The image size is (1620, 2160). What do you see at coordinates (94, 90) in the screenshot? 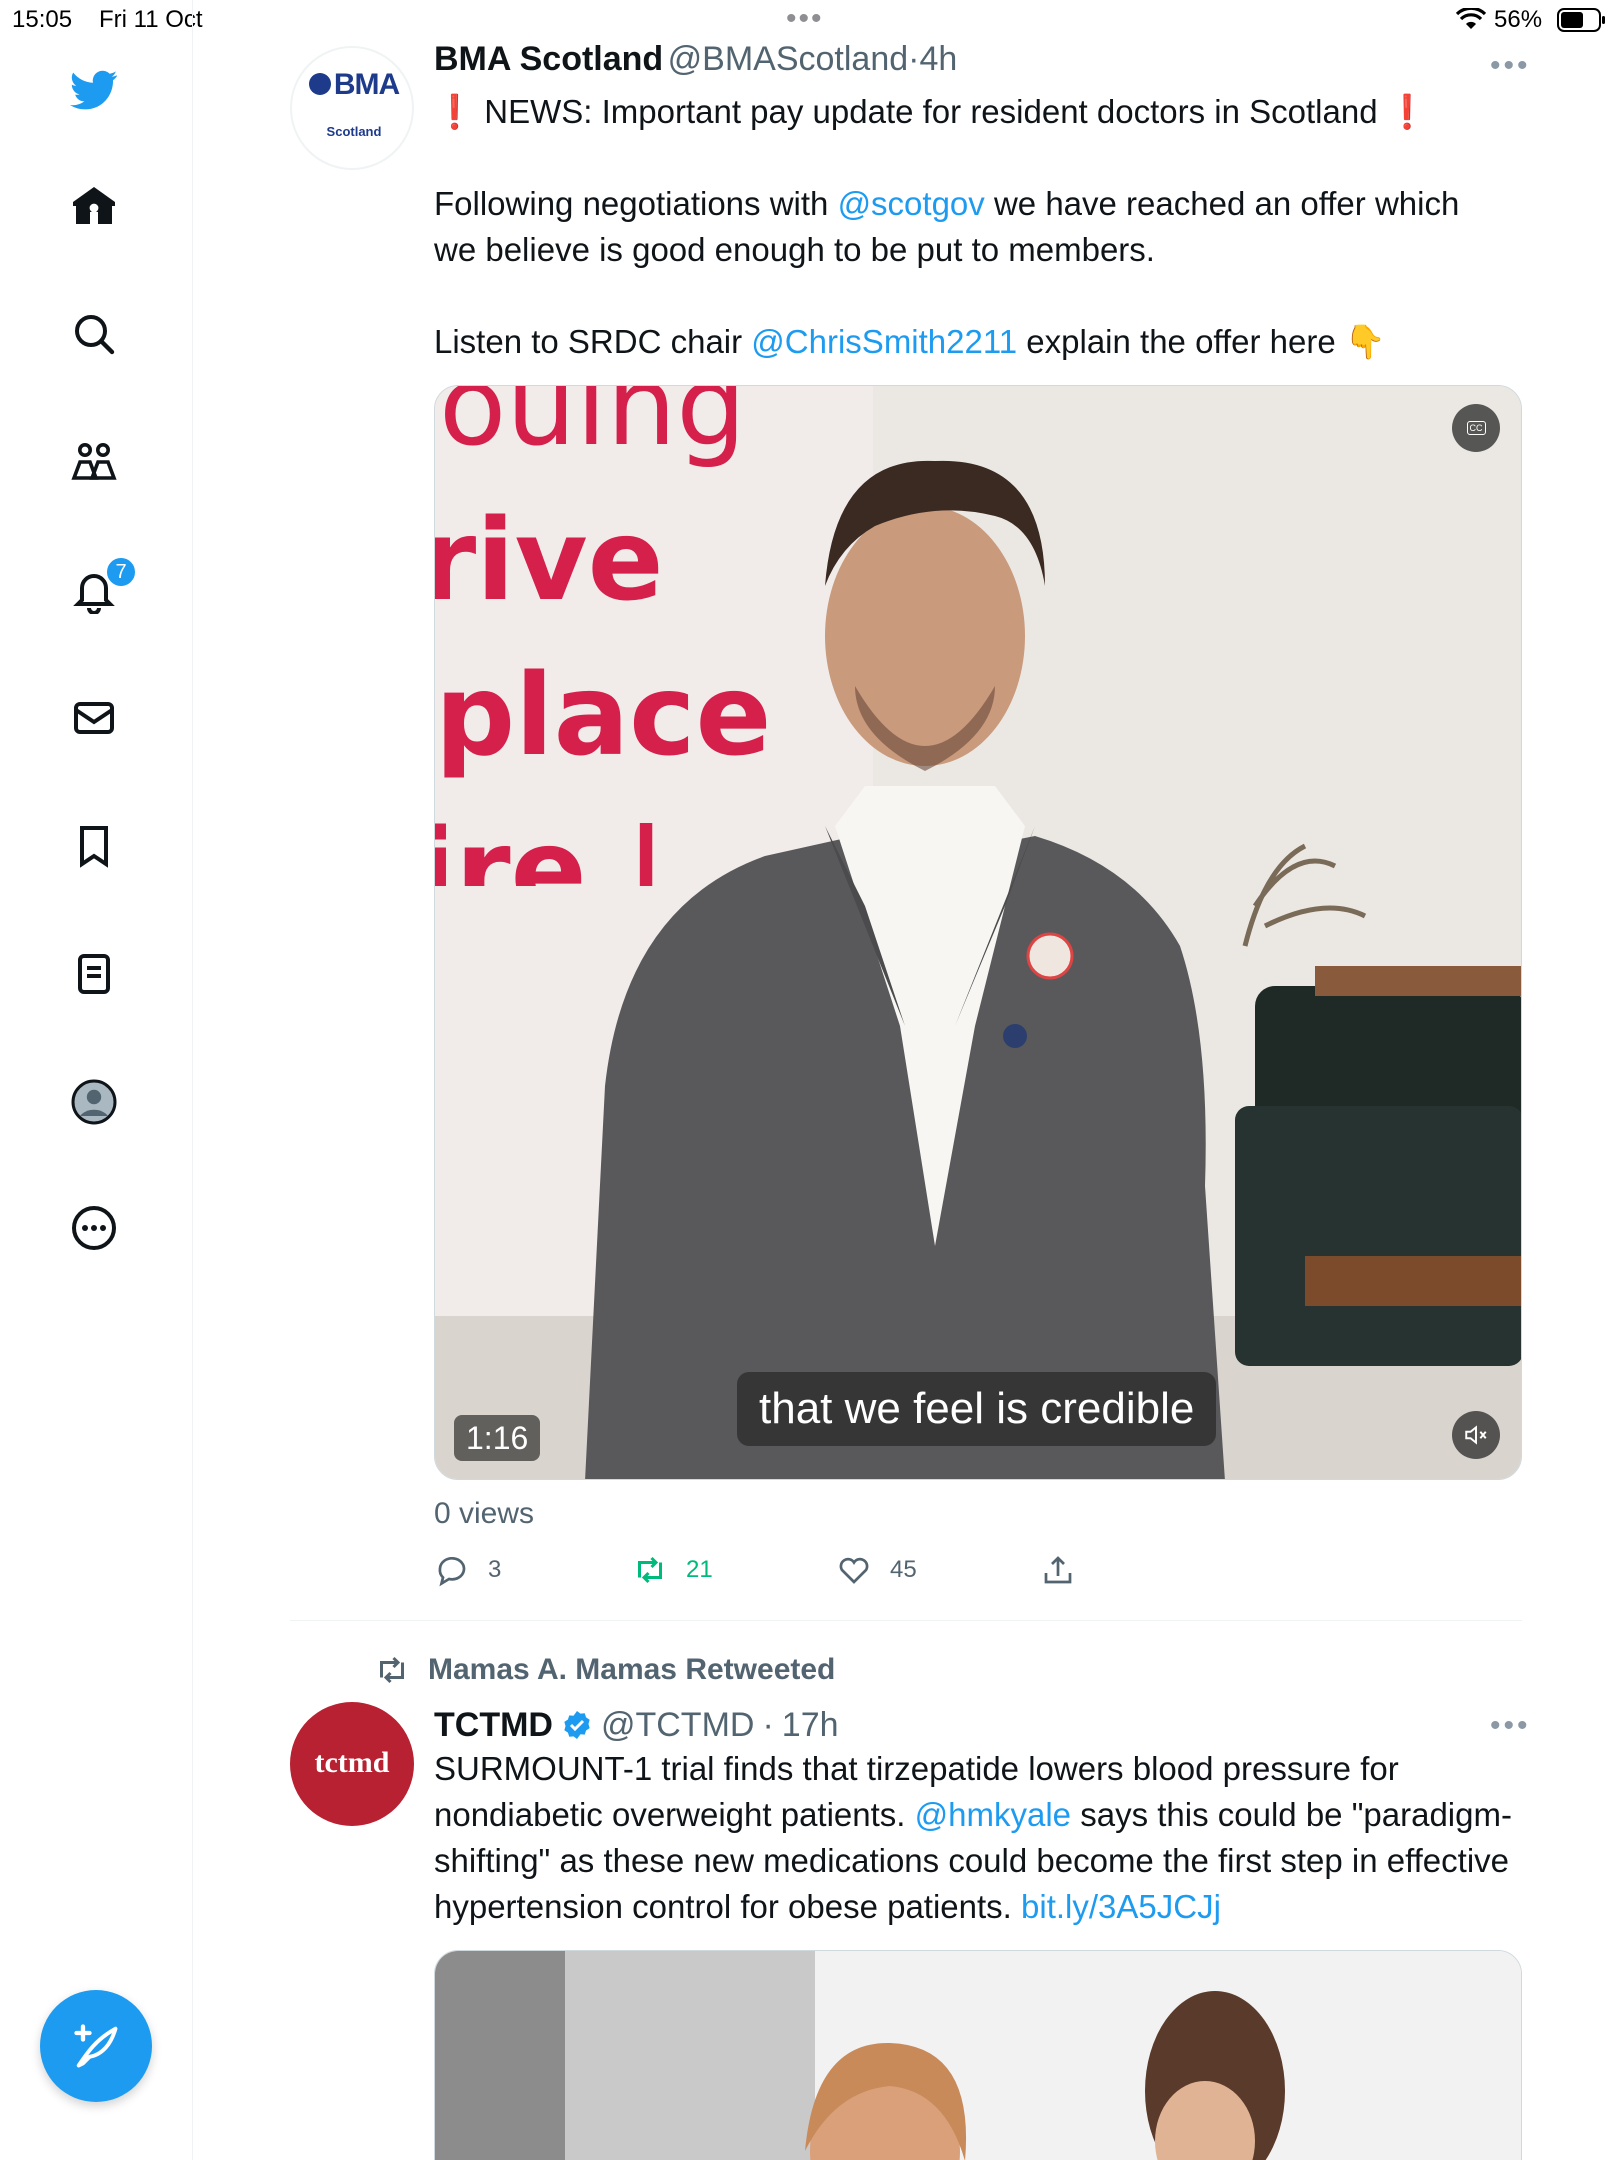
I see `twitter-logo-icon` at bounding box center [94, 90].